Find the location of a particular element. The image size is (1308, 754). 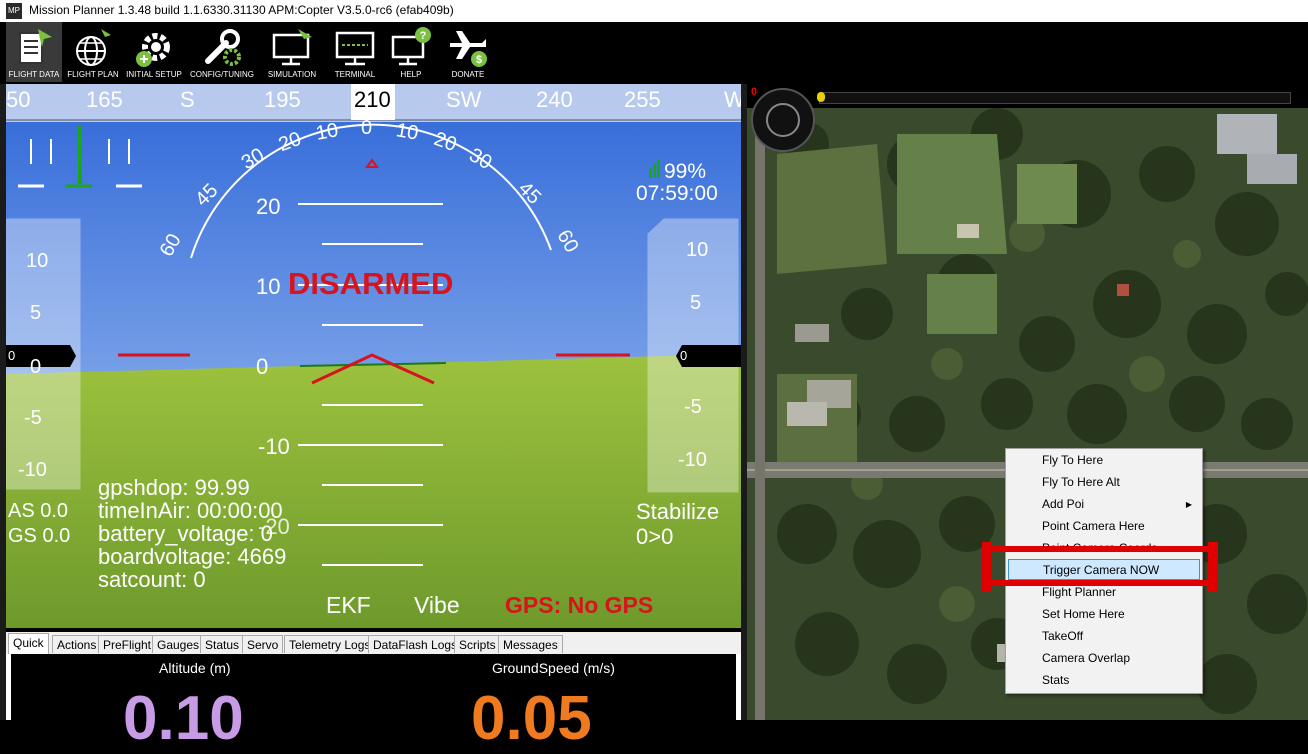

altitude-scale-label: -5 is located at coordinates (693, 407).